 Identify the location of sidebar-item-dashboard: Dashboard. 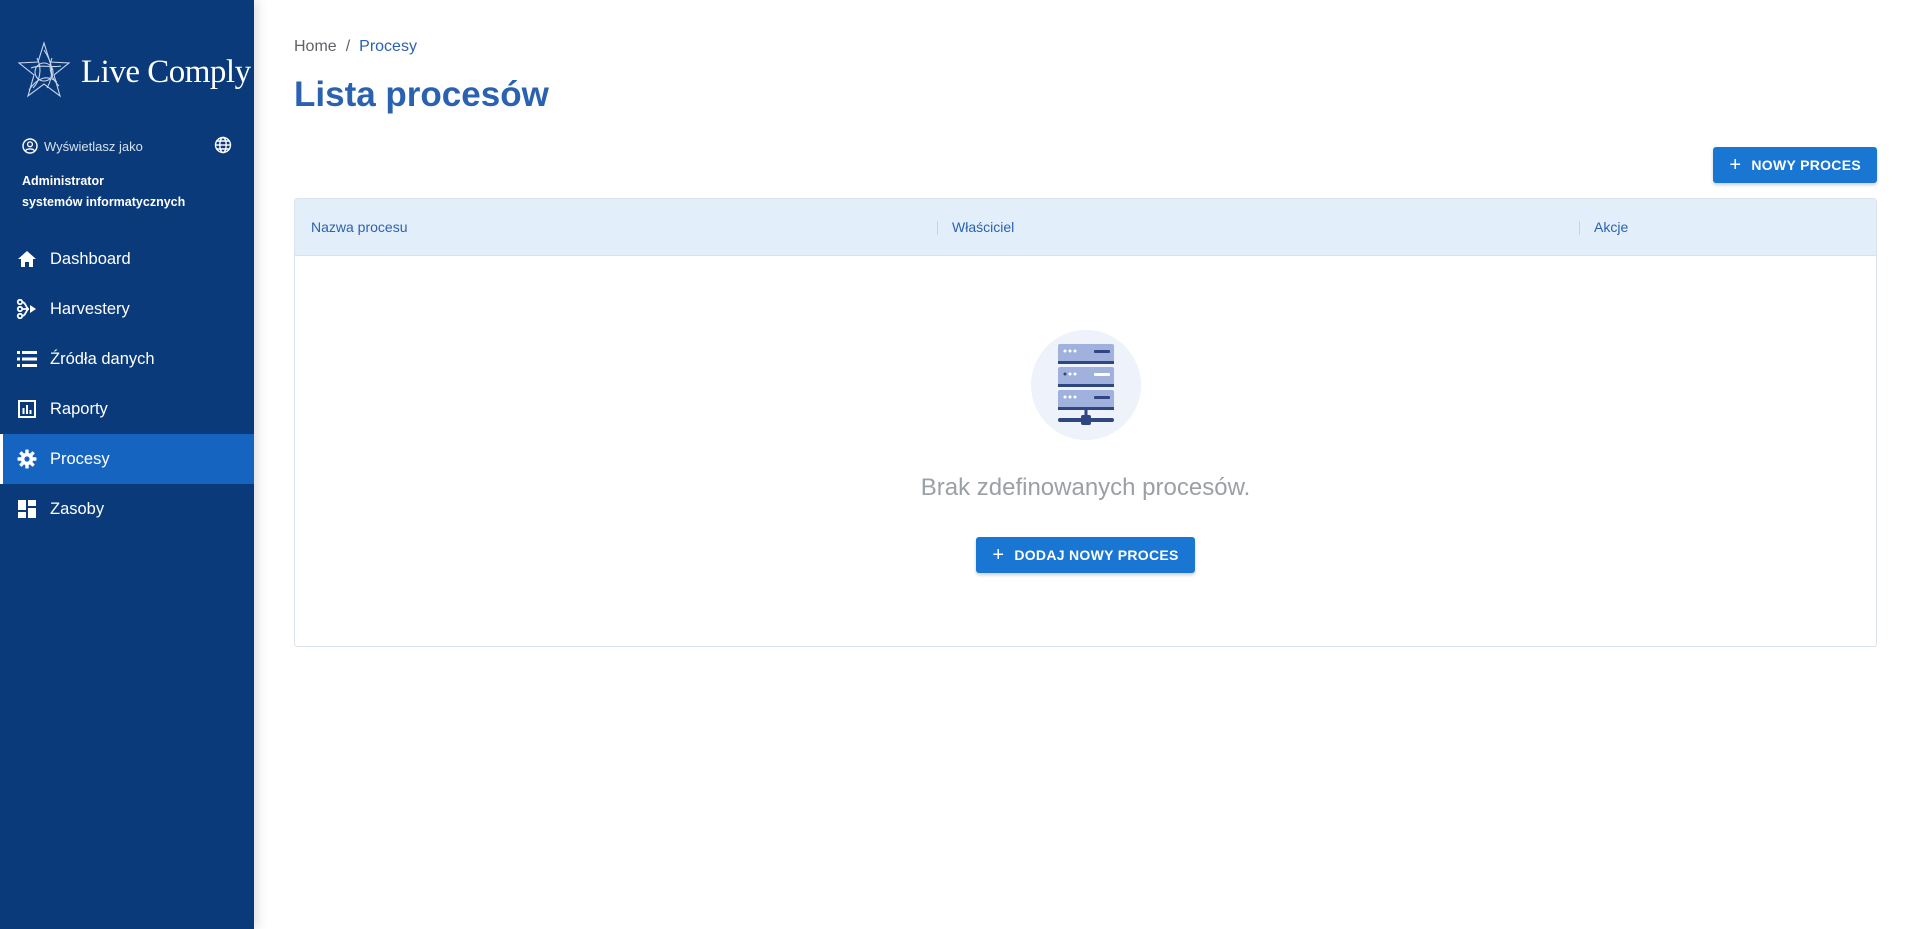
(127, 259).